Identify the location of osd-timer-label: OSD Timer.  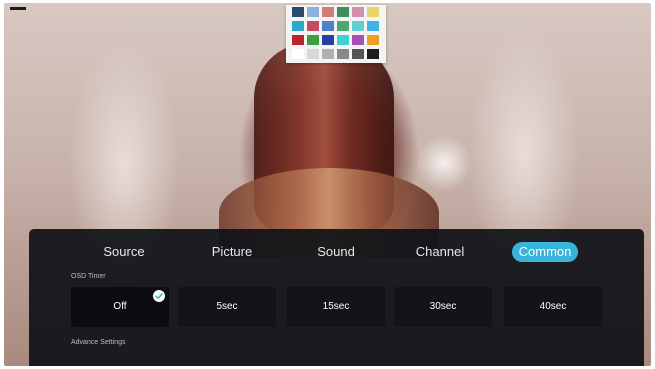
(88, 276).